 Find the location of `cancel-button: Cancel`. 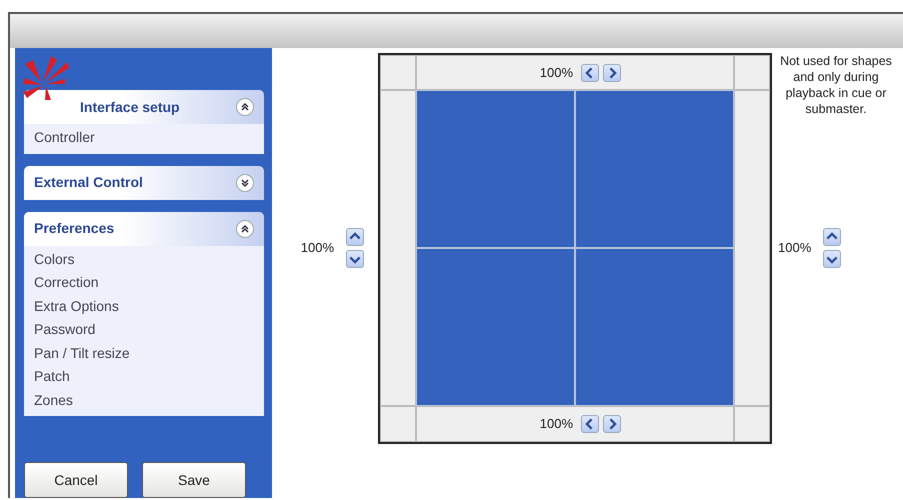

cancel-button: Cancel is located at coordinates (76, 480).